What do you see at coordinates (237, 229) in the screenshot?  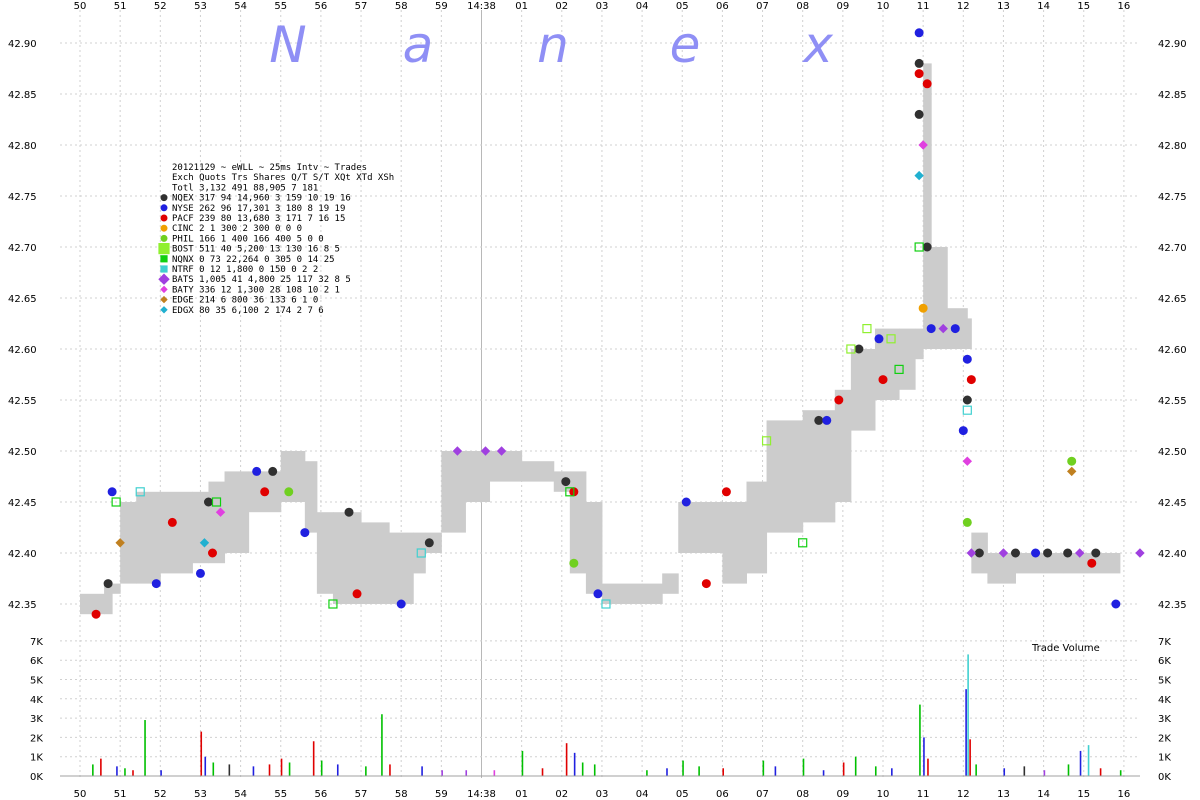 I see `legend-row: CINC 2 1 300 2 300 0 0 0` at bounding box center [237, 229].